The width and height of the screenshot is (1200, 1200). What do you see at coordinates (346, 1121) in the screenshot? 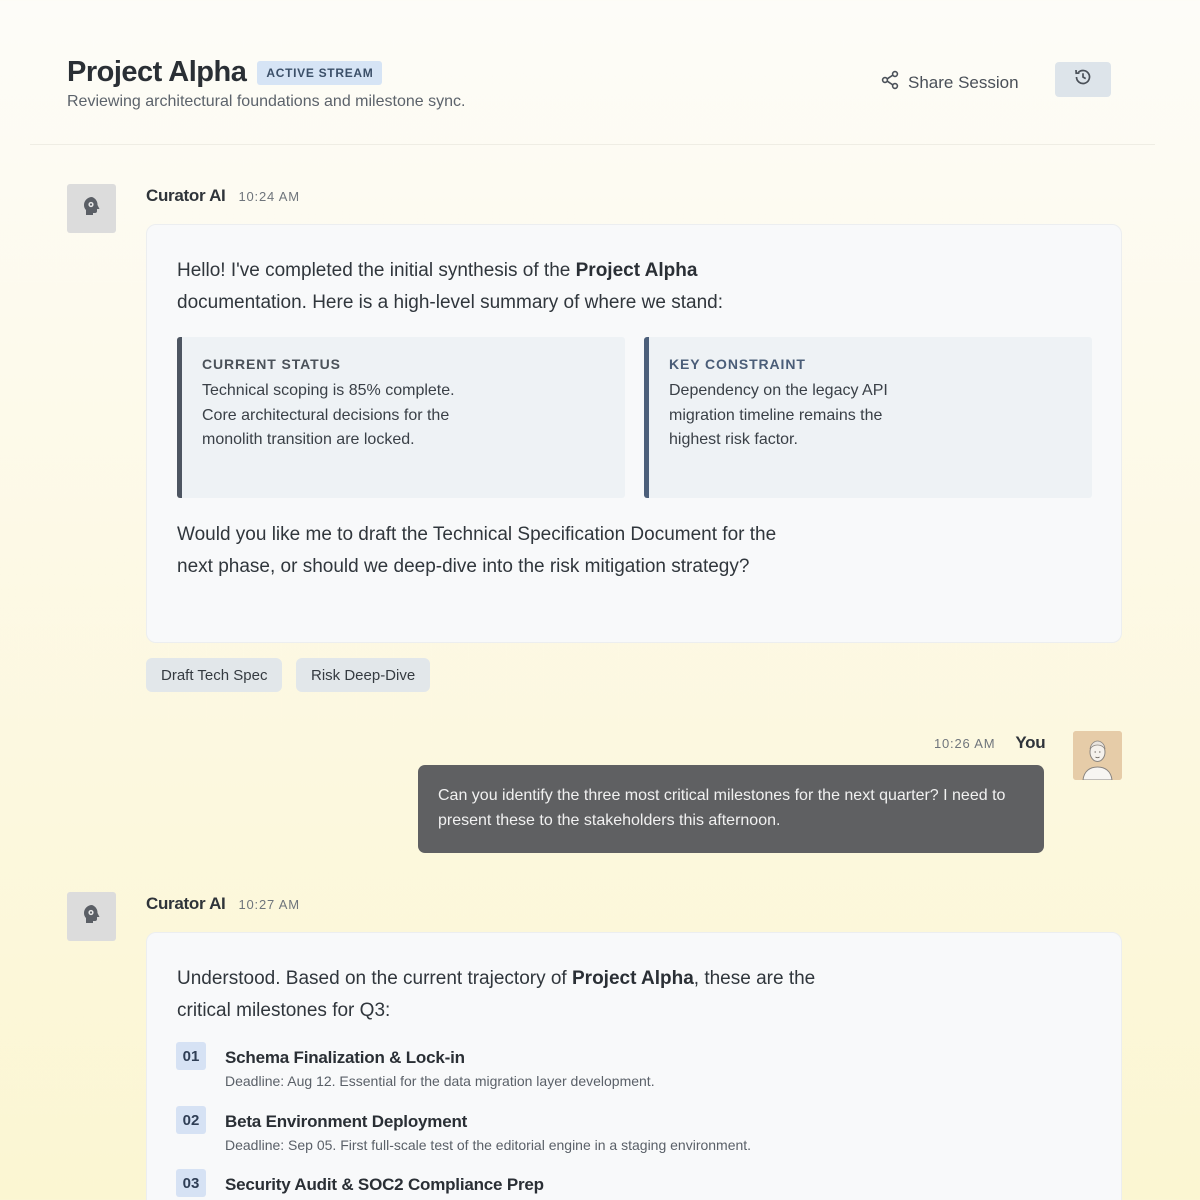
I see `milestone-title: Beta Environment Deployment` at bounding box center [346, 1121].